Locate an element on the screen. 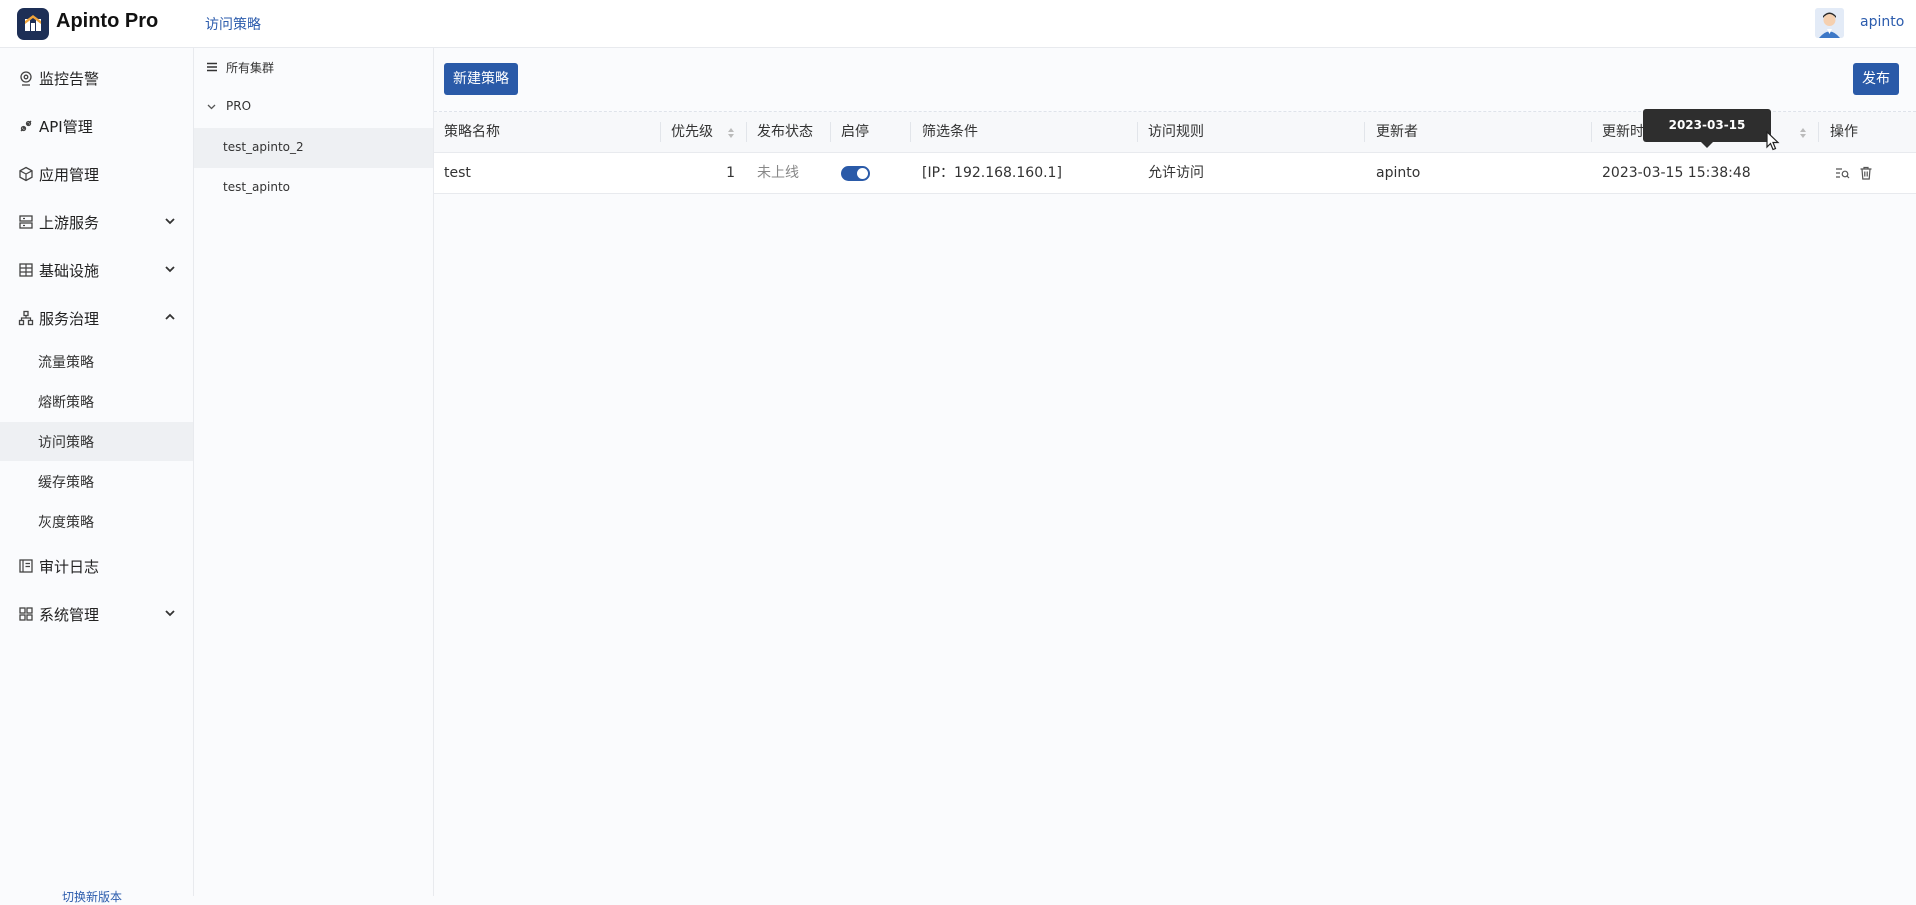  logo-icon is located at coordinates (33, 24).